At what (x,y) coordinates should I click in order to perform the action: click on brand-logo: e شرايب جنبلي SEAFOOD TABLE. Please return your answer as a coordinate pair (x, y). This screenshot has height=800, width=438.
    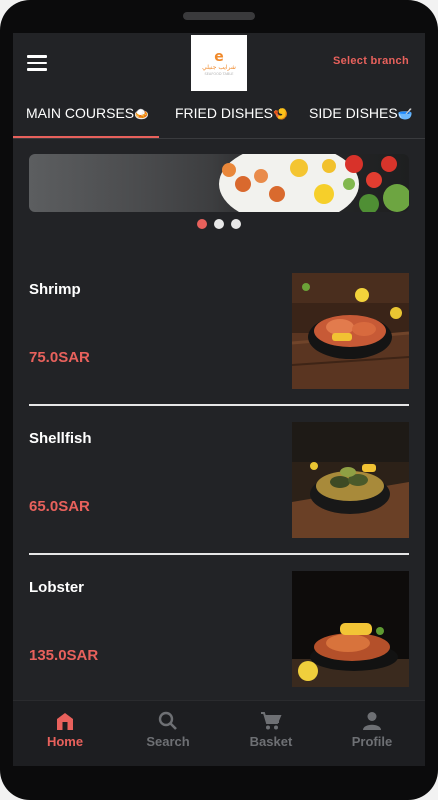
    Looking at the image, I should click on (219, 63).